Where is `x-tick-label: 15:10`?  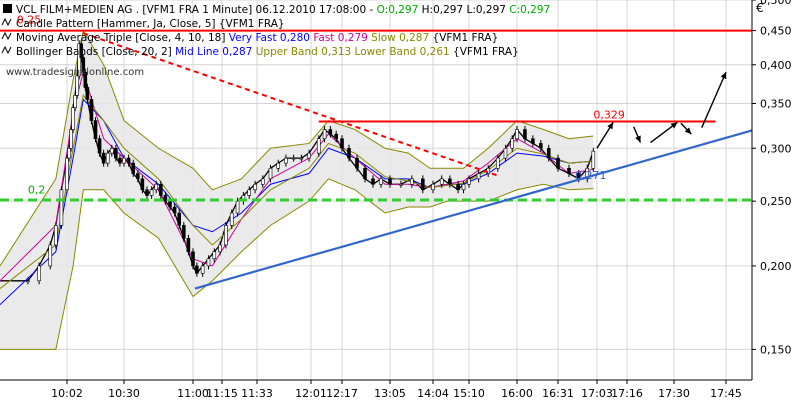 x-tick-label: 15:10 is located at coordinates (469, 393).